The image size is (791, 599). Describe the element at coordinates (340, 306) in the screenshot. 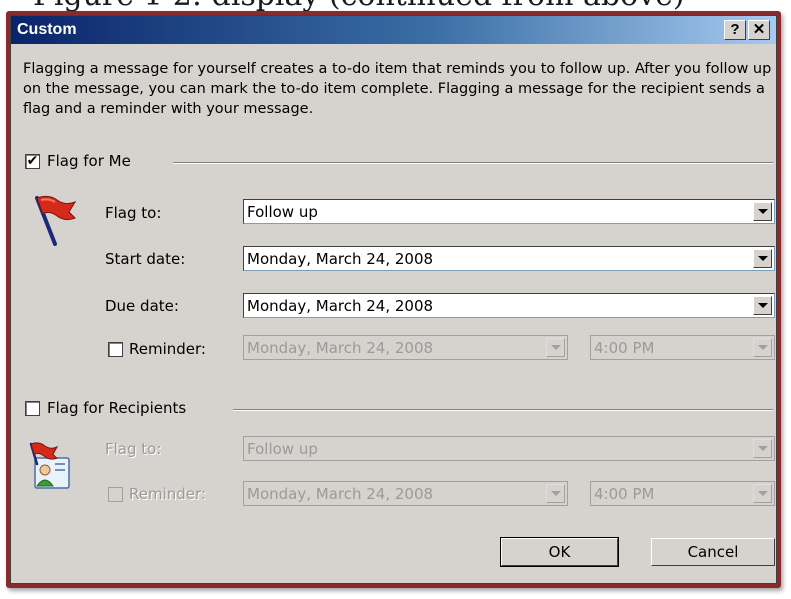

I see `due-date-value: Monday, March 24, 2008` at that location.